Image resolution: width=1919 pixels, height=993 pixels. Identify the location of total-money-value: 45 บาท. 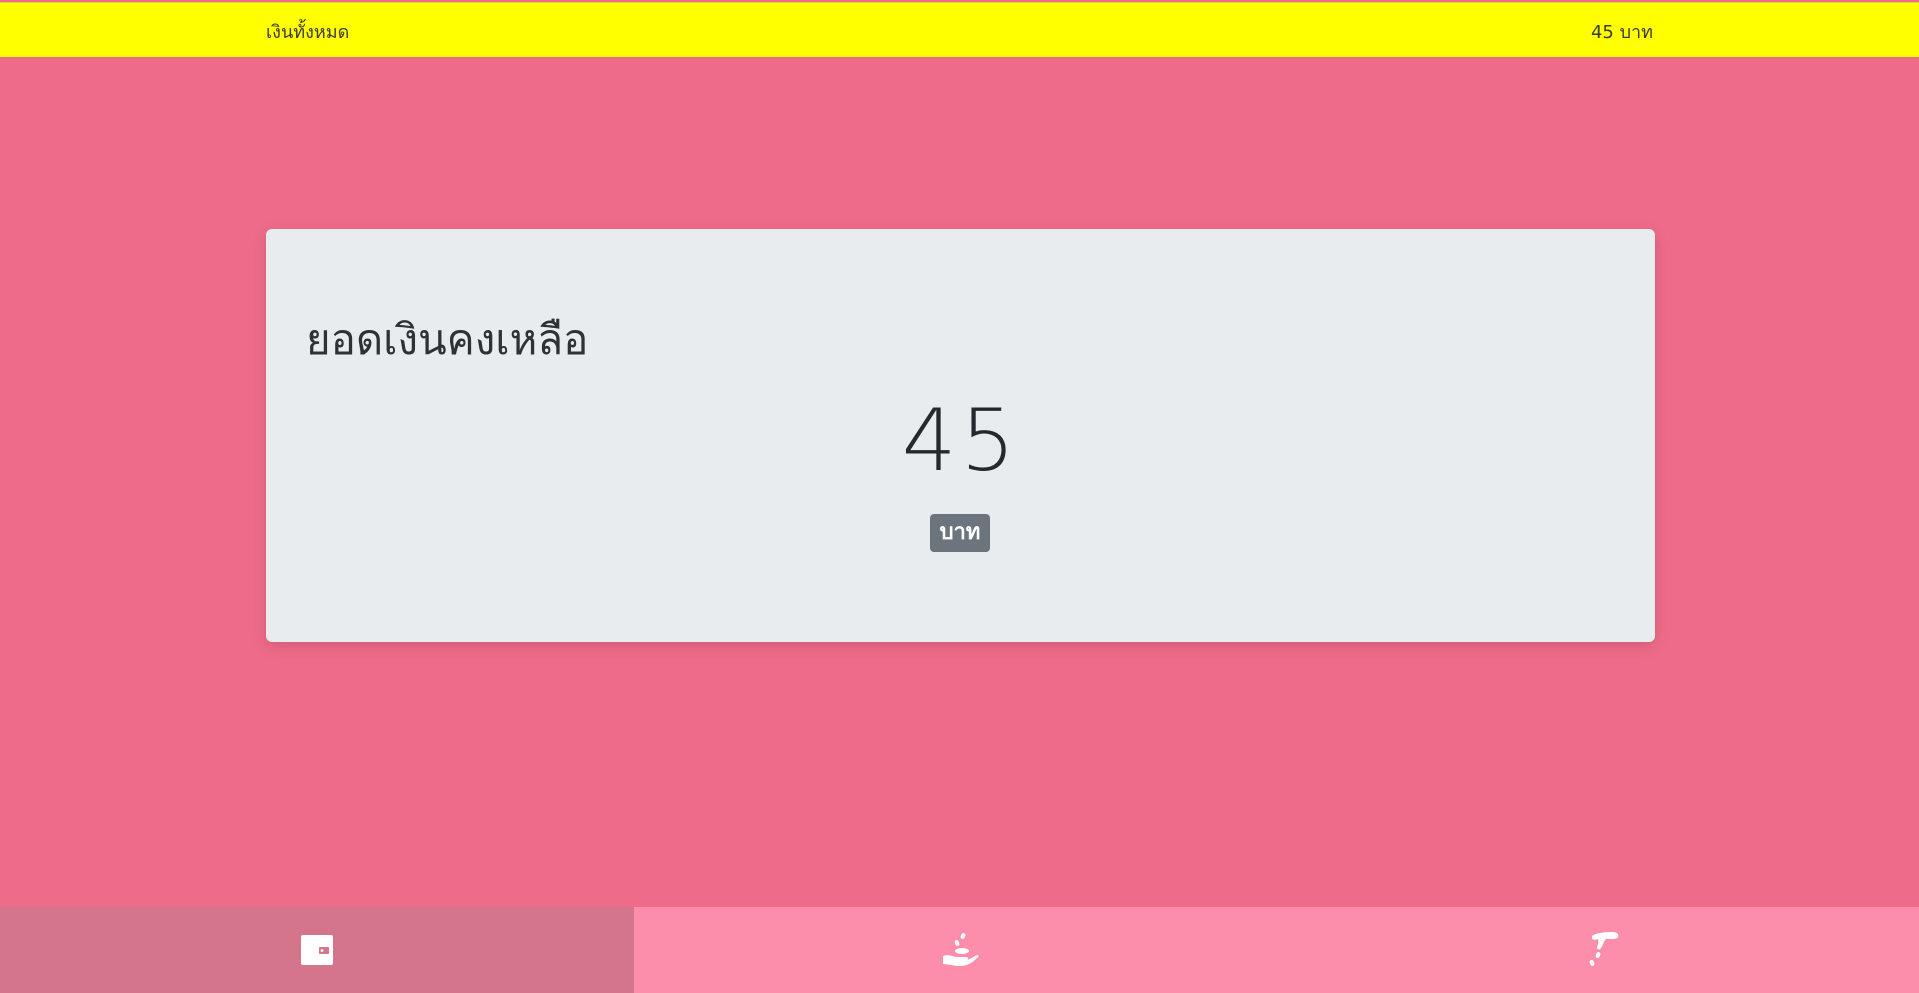
(1621, 32).